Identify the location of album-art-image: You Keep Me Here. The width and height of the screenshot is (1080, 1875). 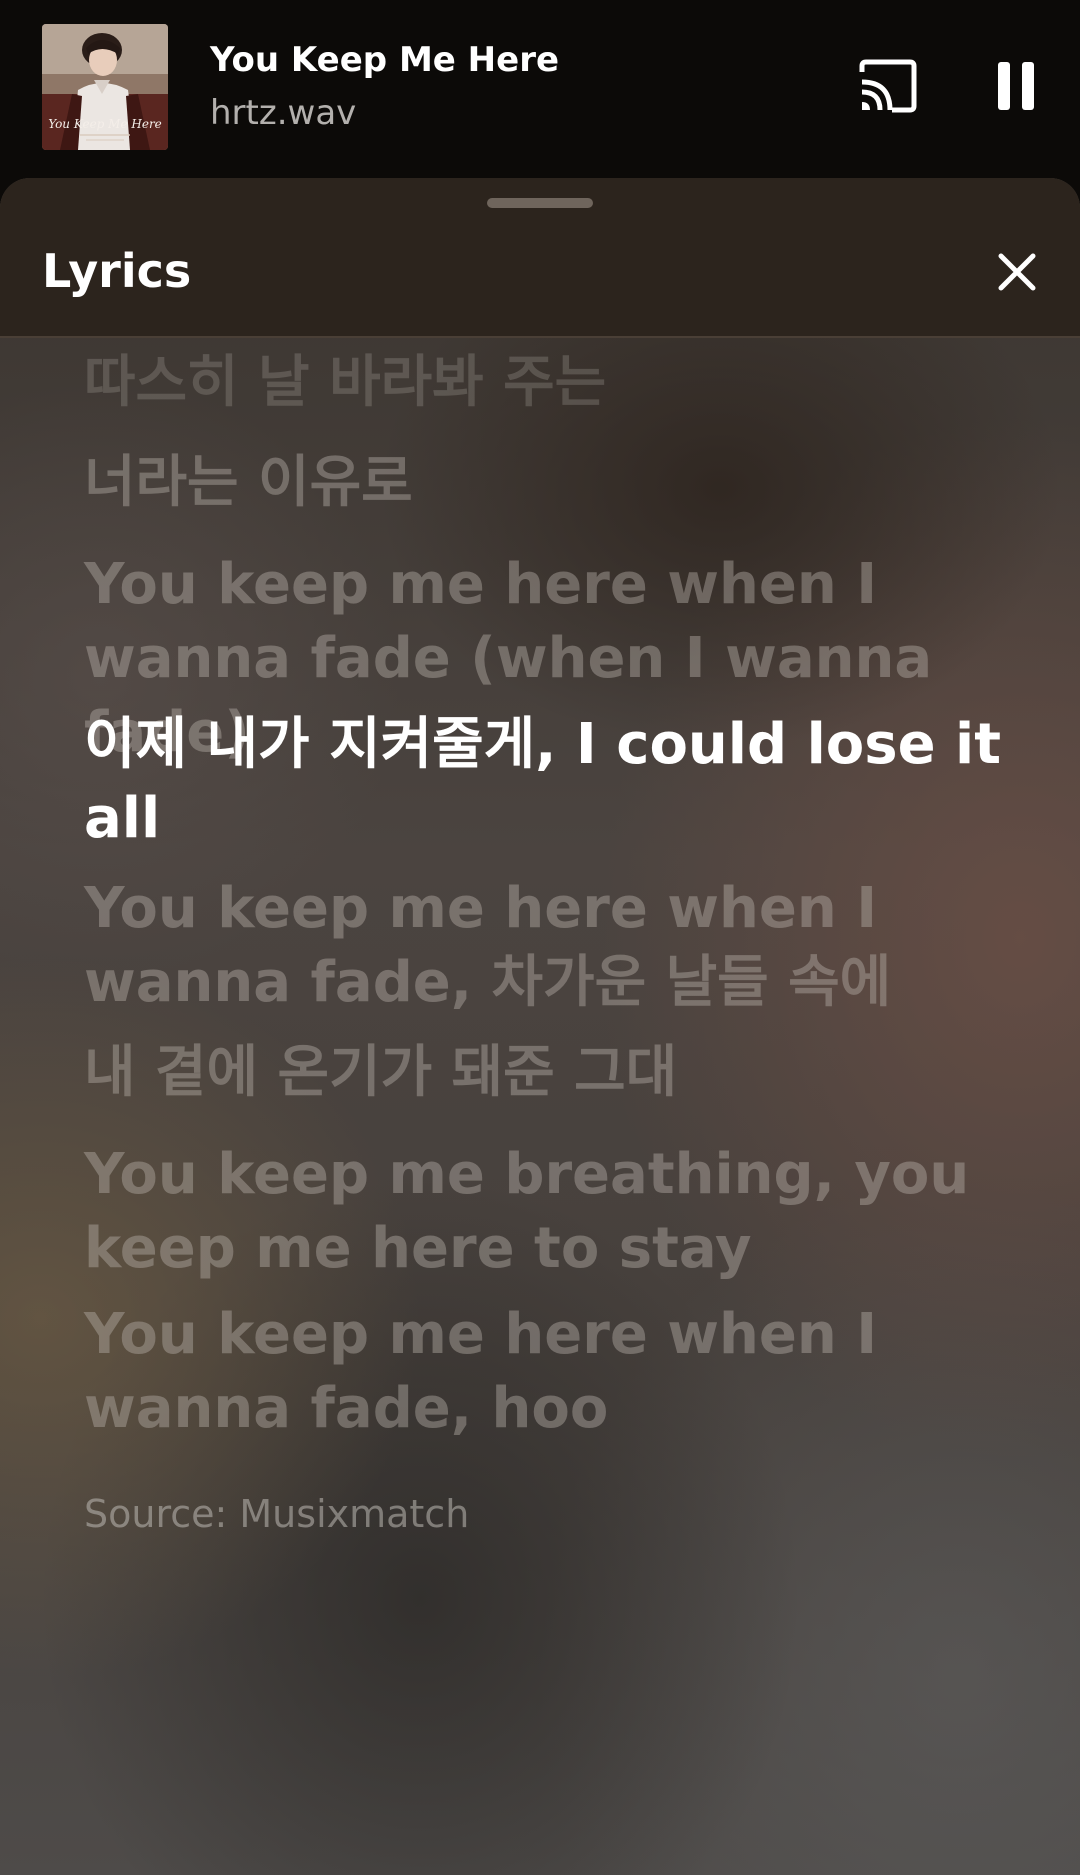
(105, 87).